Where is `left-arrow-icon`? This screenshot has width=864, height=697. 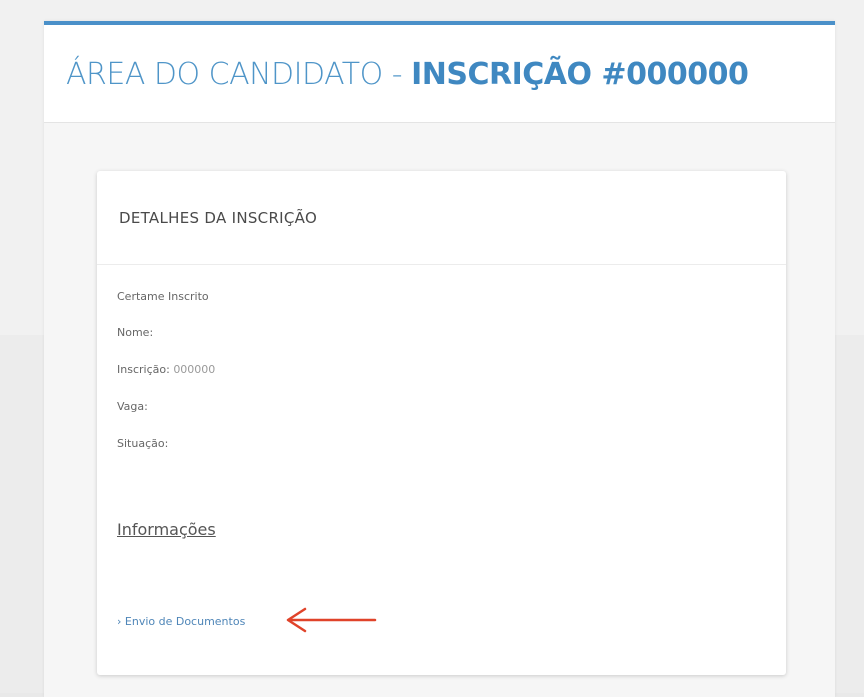
left-arrow-icon is located at coordinates (331, 620).